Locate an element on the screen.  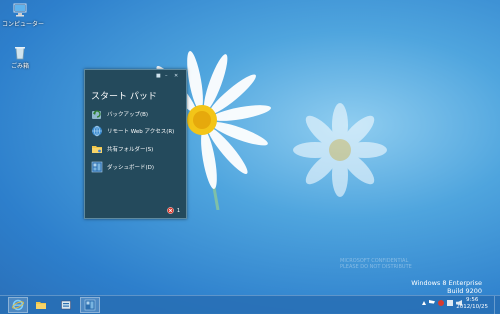
alert-error-icon is located at coordinates (170, 210).